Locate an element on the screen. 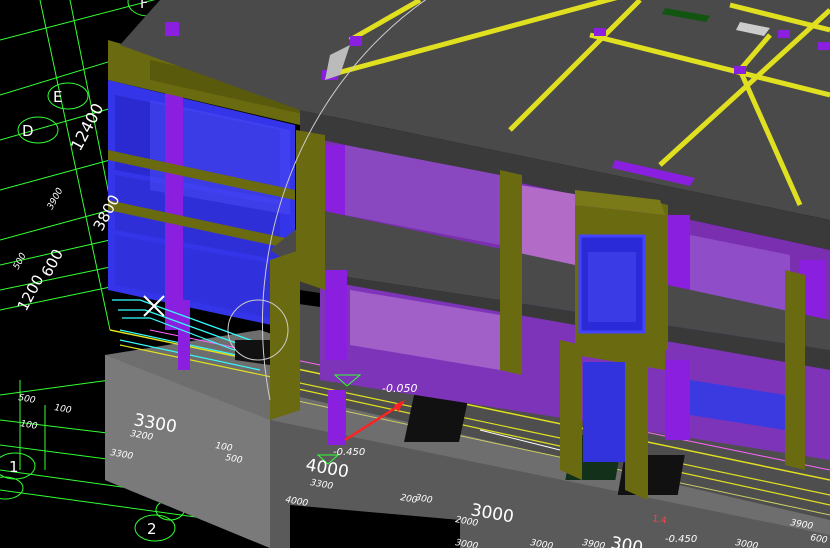 The width and height of the screenshot is (830, 548). svg-text: 500 is located at coordinates (20, 261).